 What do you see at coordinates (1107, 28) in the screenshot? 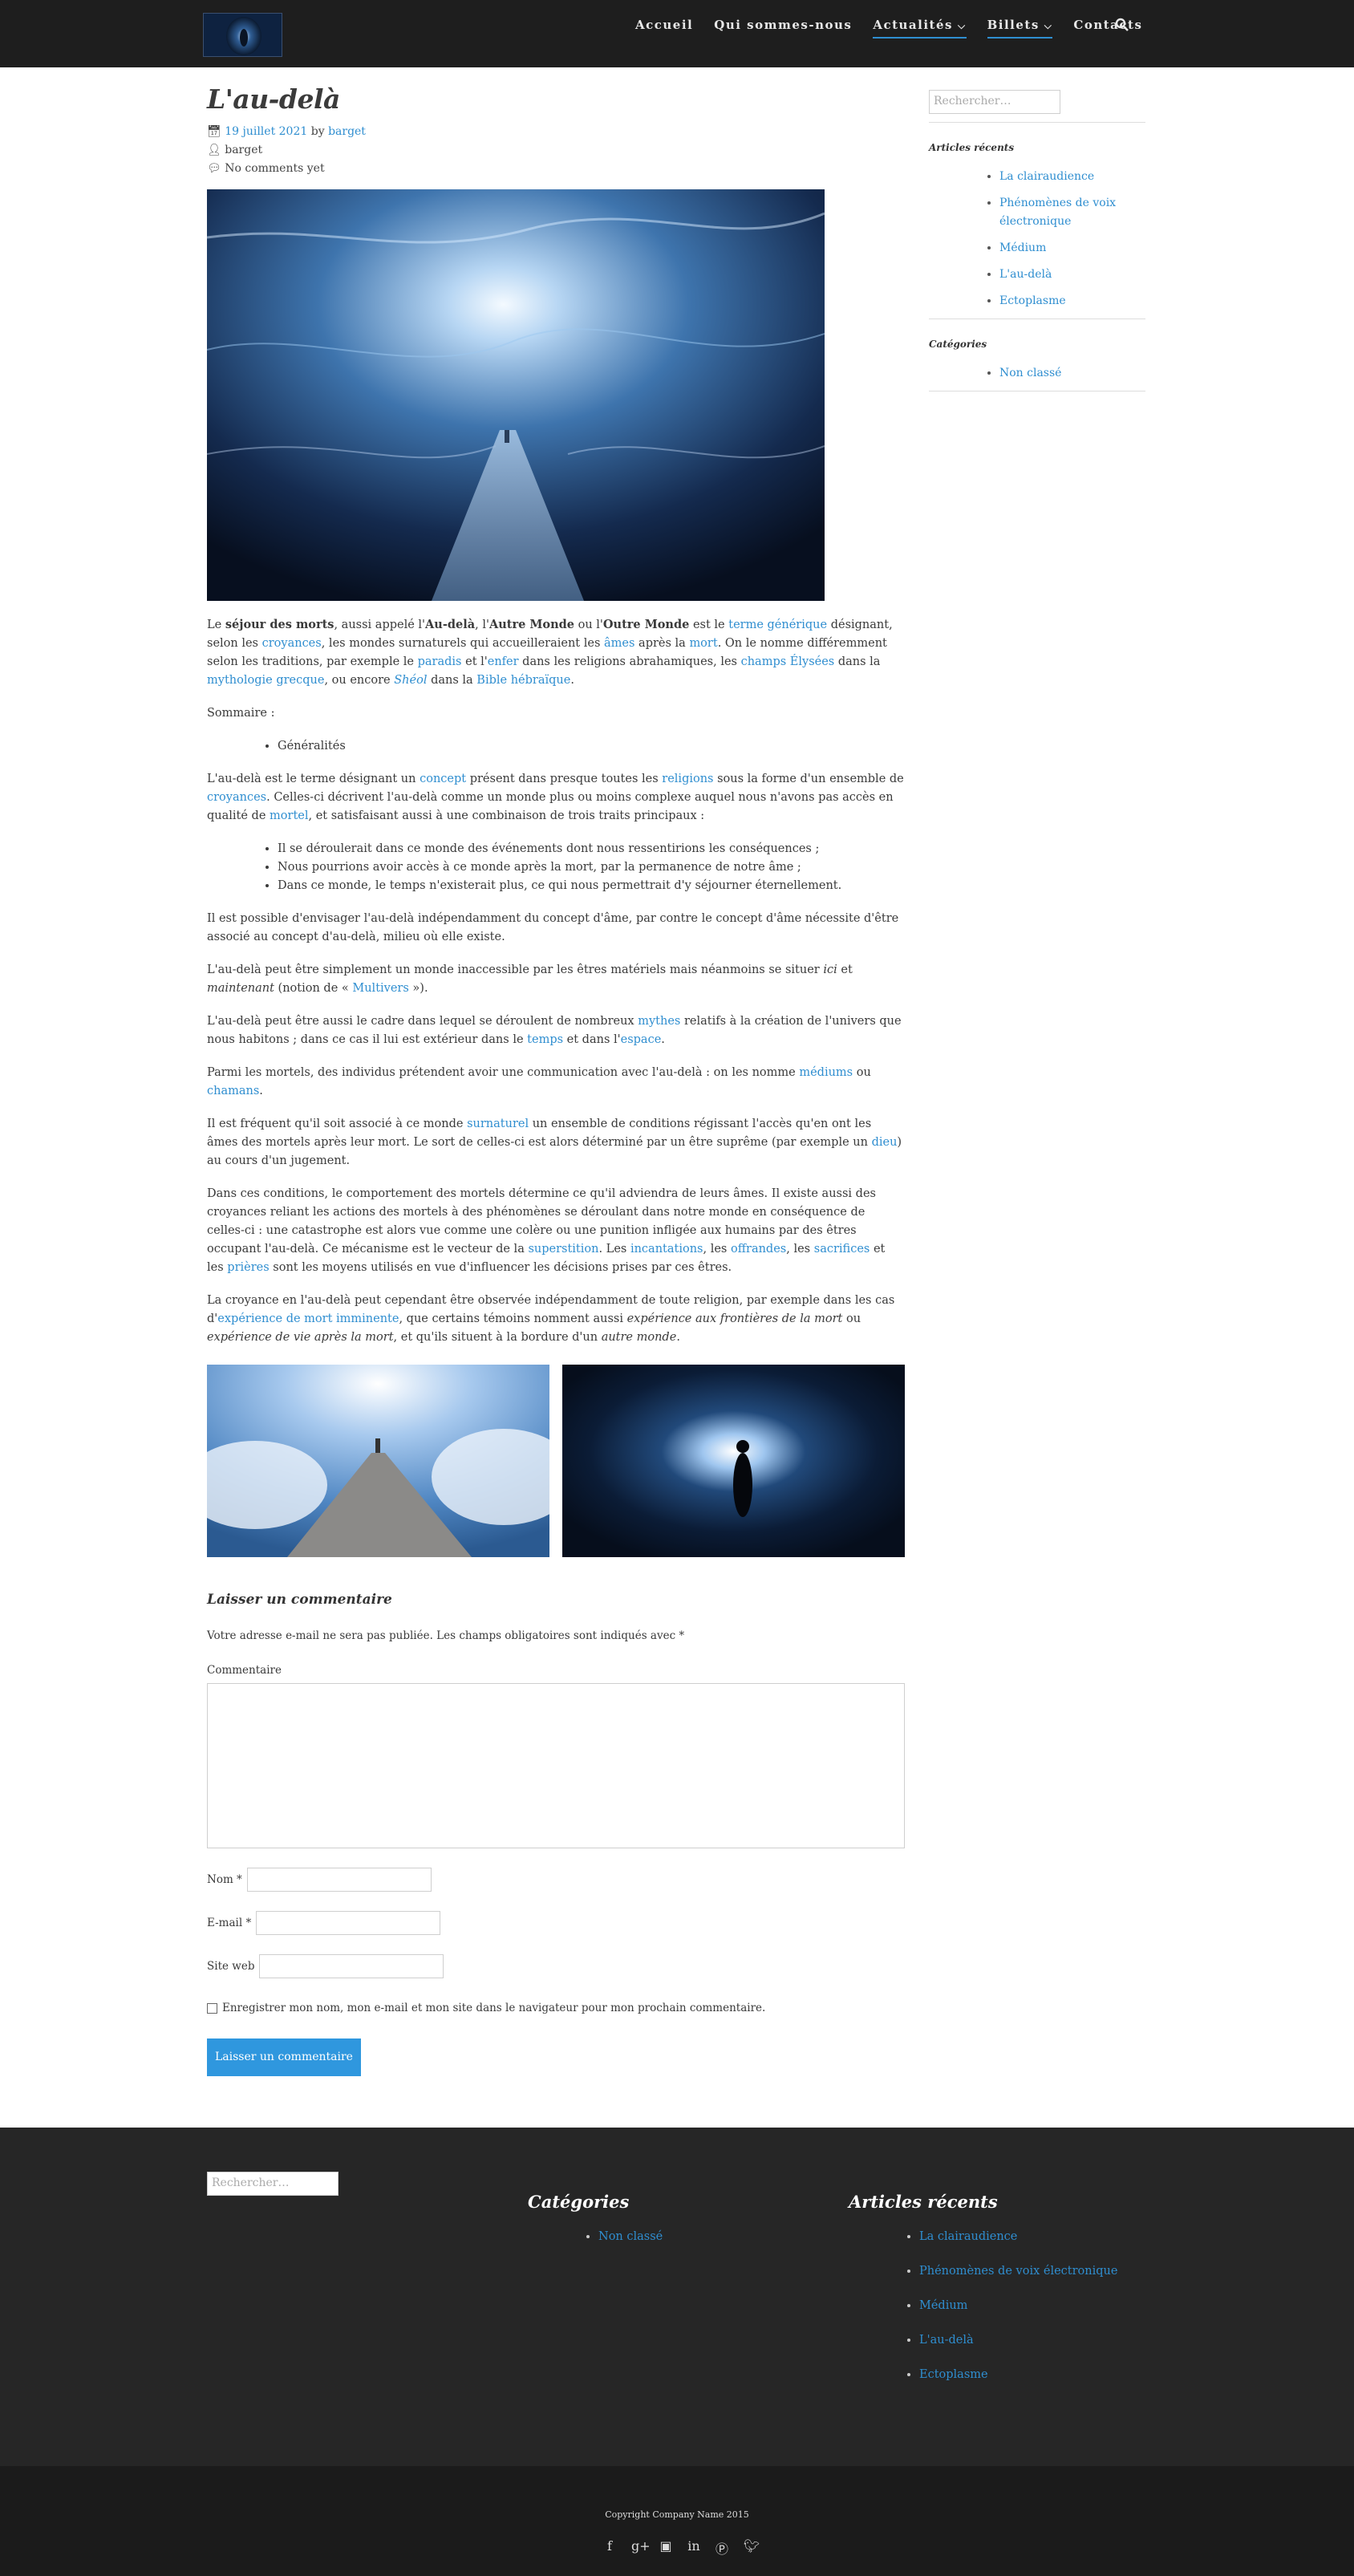
I see `menu-item-contacts: Contacts` at bounding box center [1107, 28].